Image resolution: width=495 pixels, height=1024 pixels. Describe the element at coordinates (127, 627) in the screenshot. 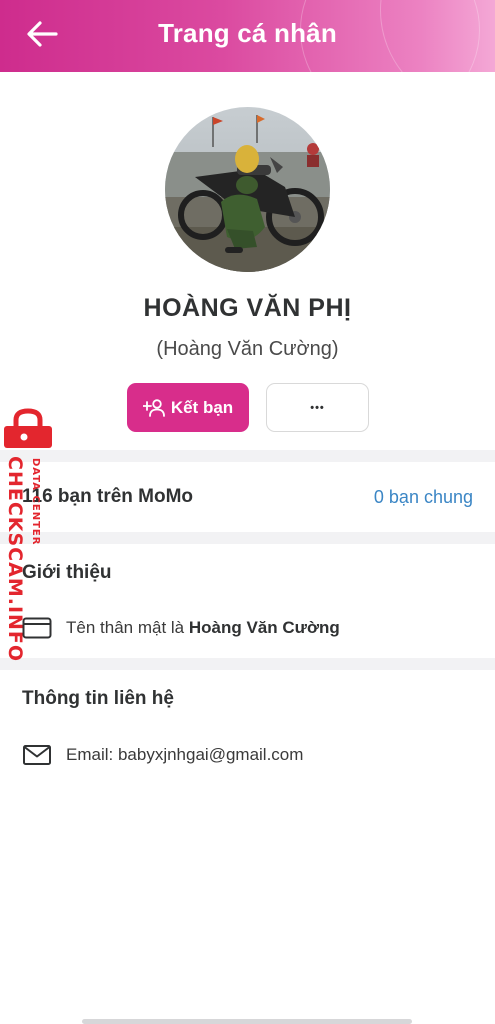

I see `nickname-prefix: Tên thân mật là` at that location.